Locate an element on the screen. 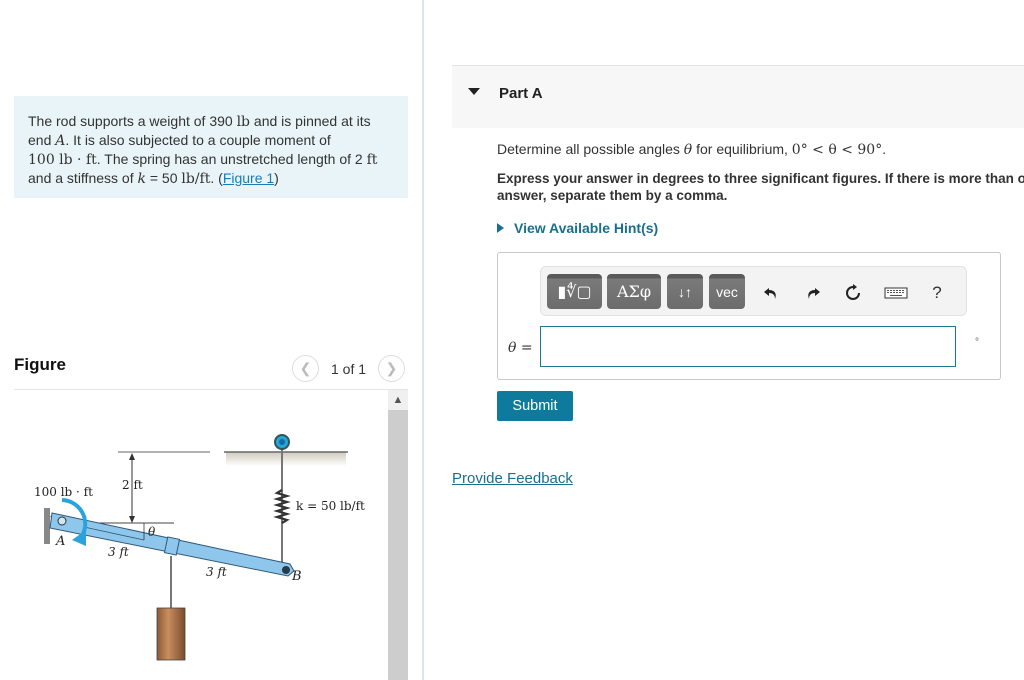 The height and width of the screenshot is (680, 1024). figure-scrollbar: ▲ is located at coordinates (398, 535).